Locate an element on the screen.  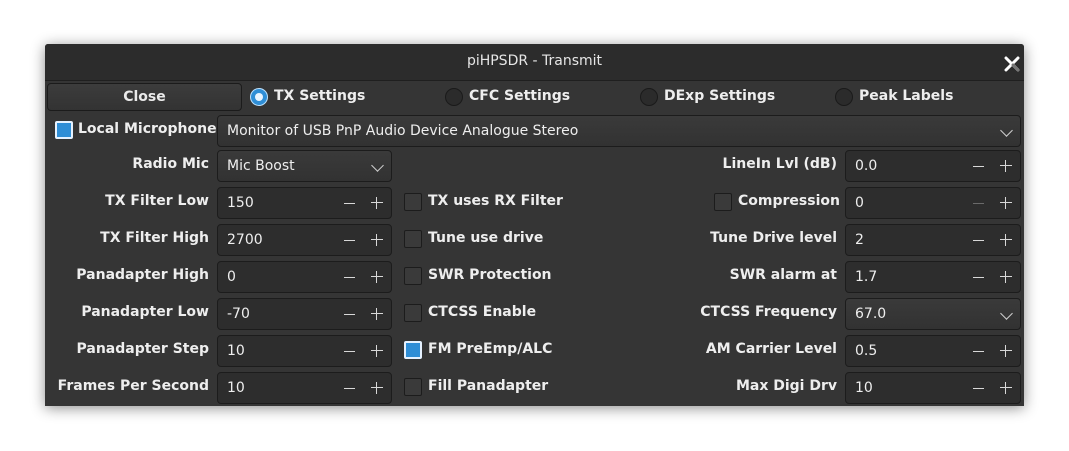
am-carrier-level-value: 0.5 is located at coordinates (866, 351).